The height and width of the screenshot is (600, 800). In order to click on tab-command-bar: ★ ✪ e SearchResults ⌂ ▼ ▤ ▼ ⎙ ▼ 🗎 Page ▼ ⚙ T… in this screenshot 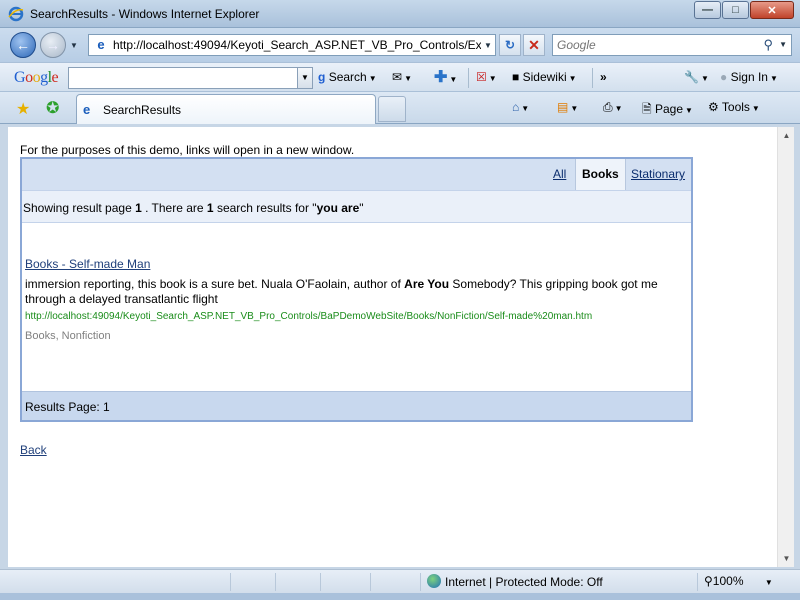, I will do `click(400, 108)`.